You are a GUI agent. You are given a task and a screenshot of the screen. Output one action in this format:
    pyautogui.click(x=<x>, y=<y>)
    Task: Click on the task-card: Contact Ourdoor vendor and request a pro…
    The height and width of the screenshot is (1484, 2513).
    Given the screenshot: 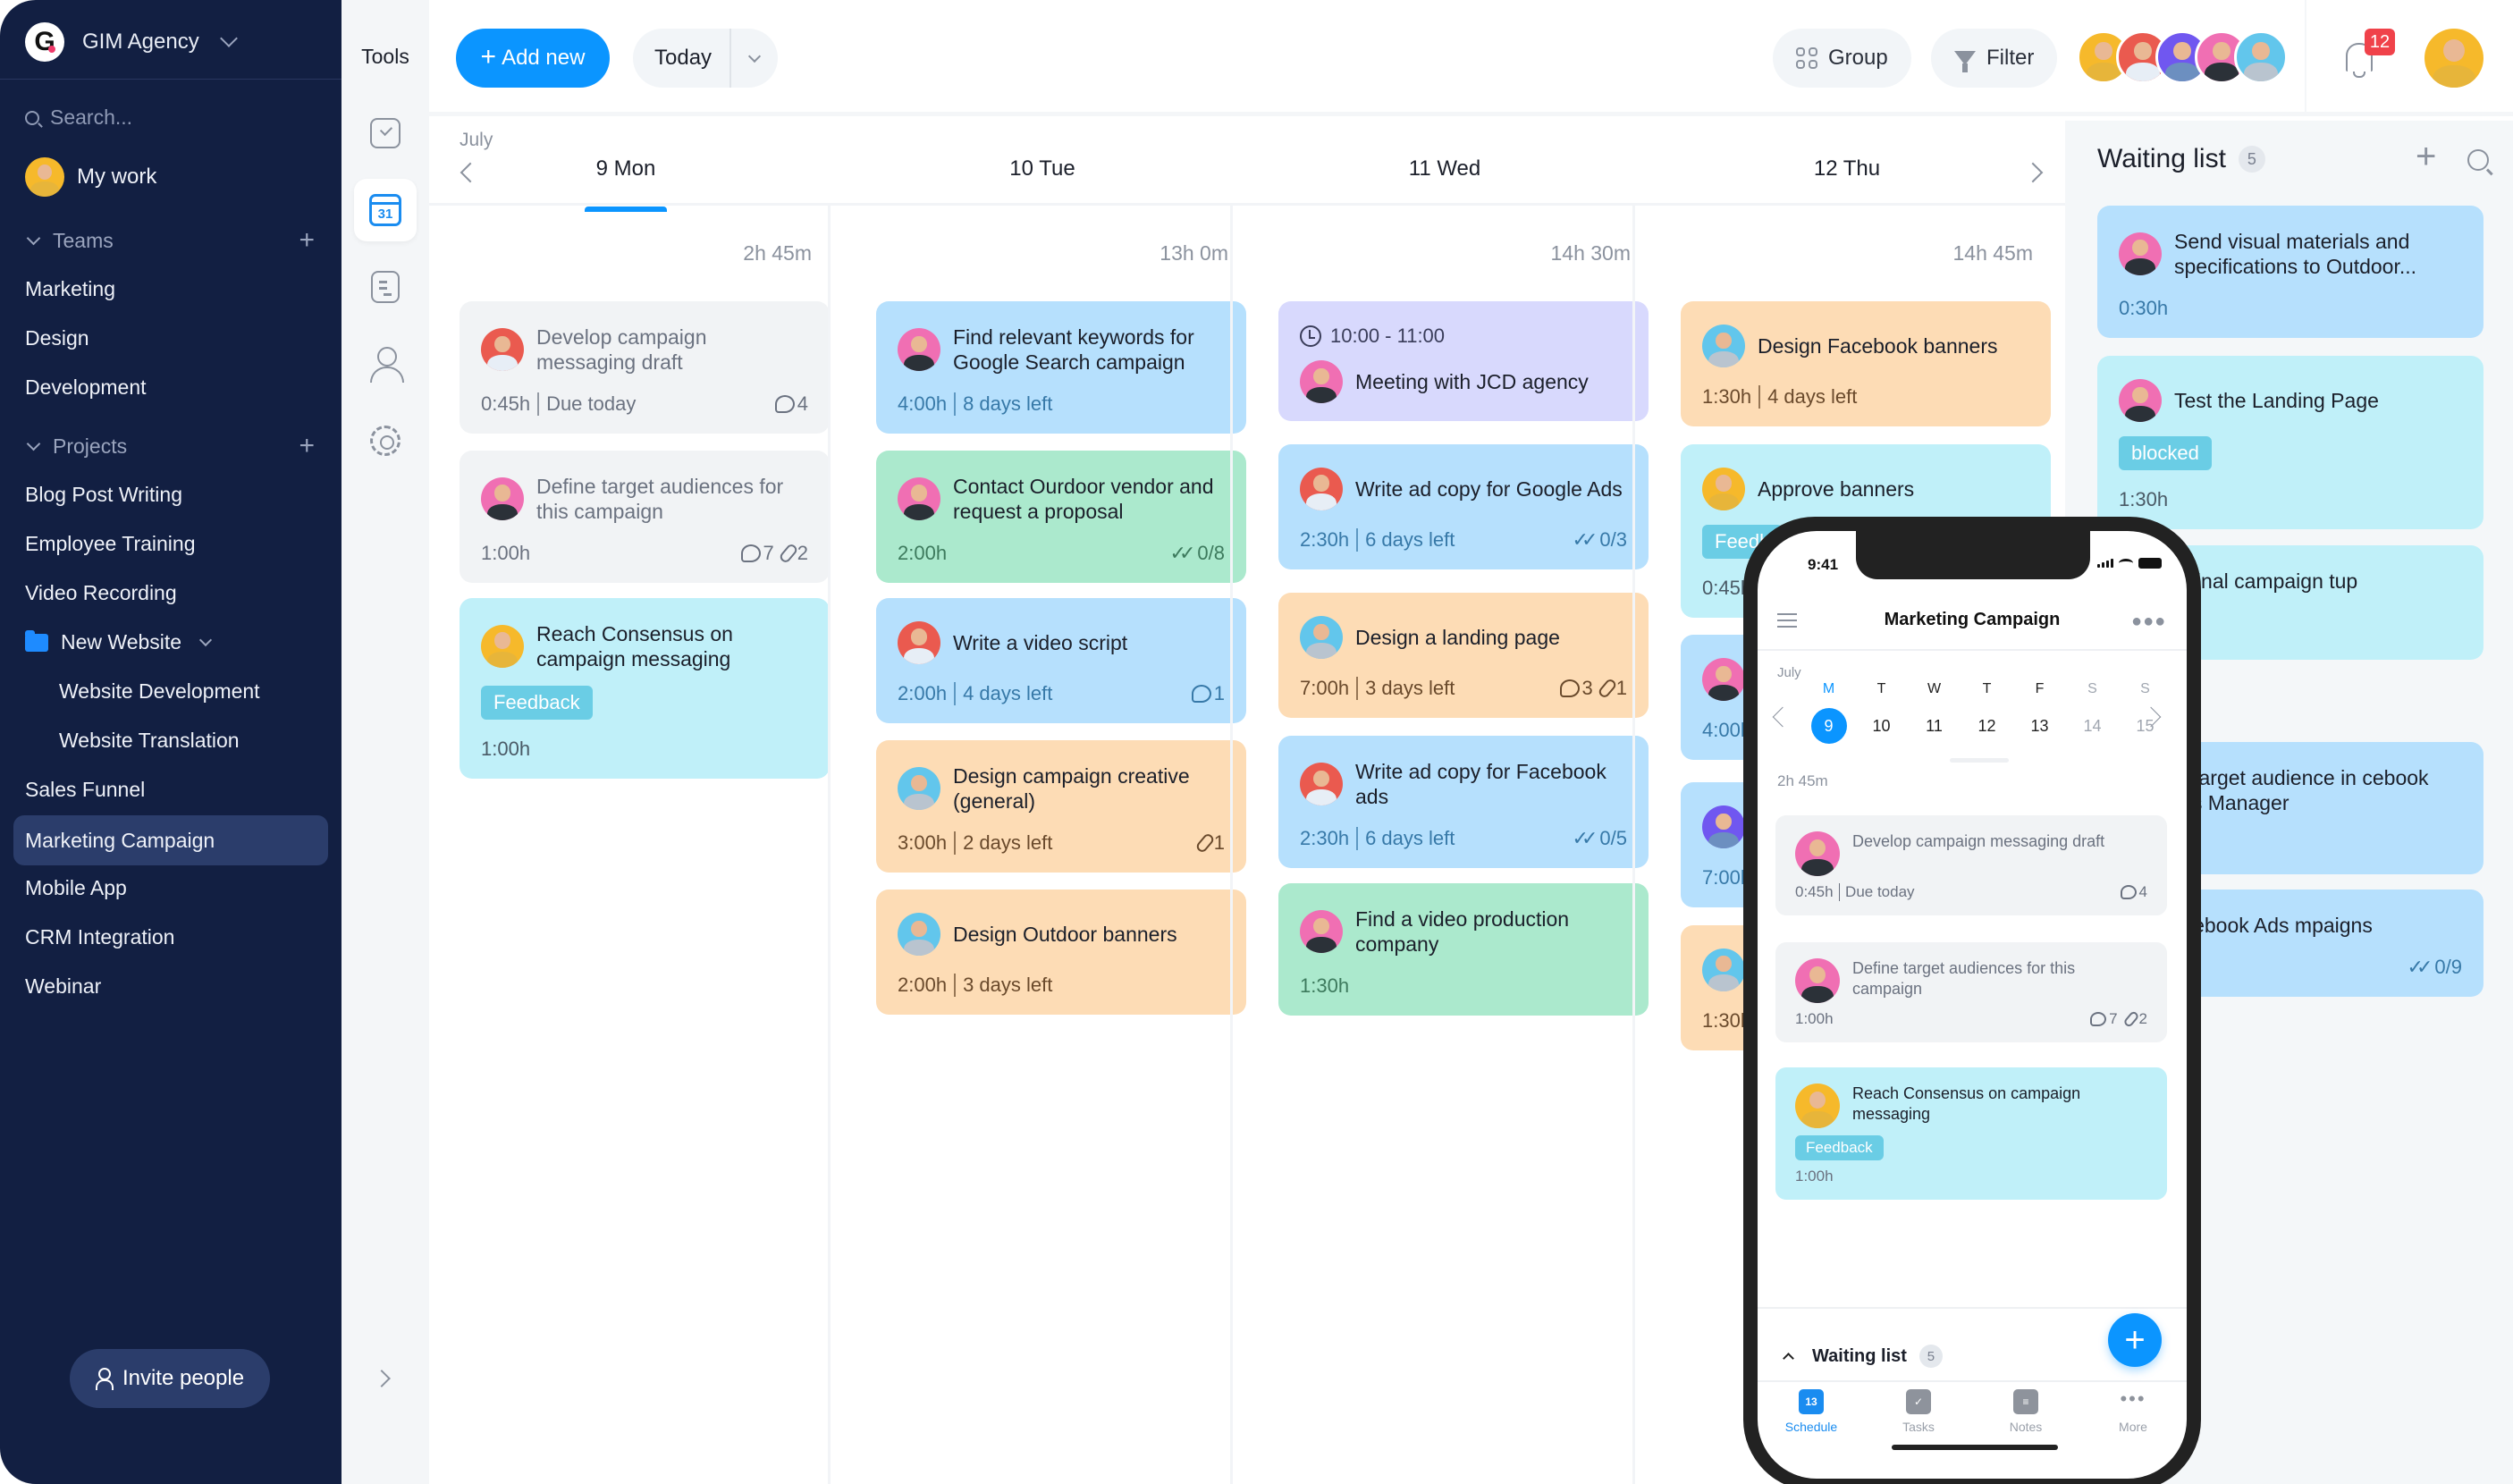 What is the action you would take?
    pyautogui.click(x=1061, y=516)
    